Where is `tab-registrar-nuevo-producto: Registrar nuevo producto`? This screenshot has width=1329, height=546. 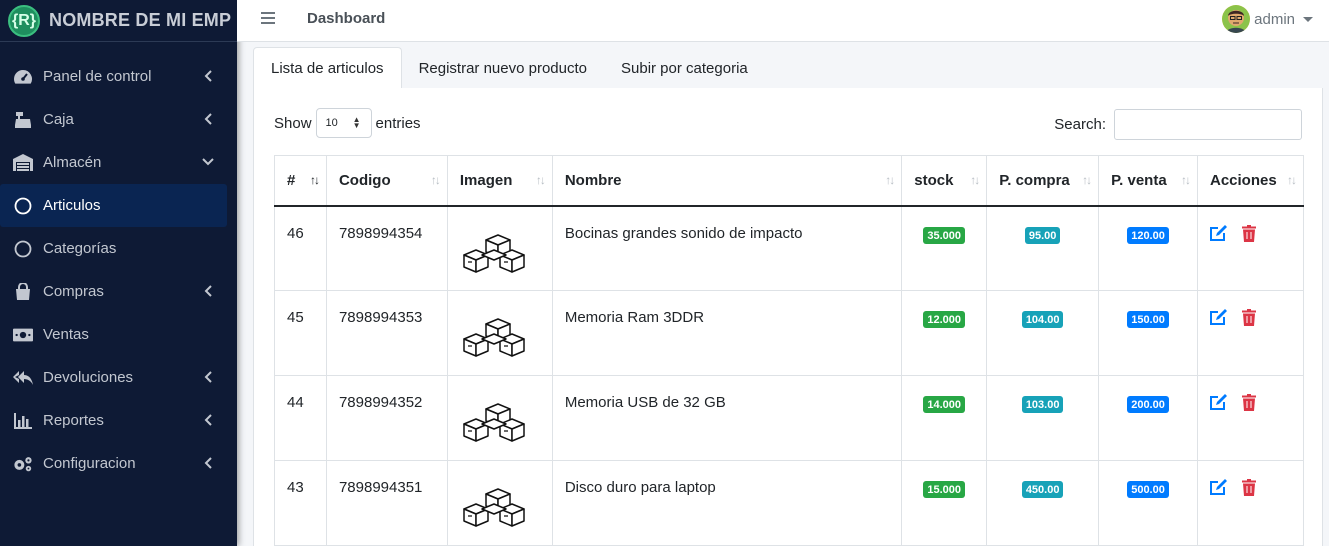 tab-registrar-nuevo-producto: Registrar nuevo producto is located at coordinates (503, 68).